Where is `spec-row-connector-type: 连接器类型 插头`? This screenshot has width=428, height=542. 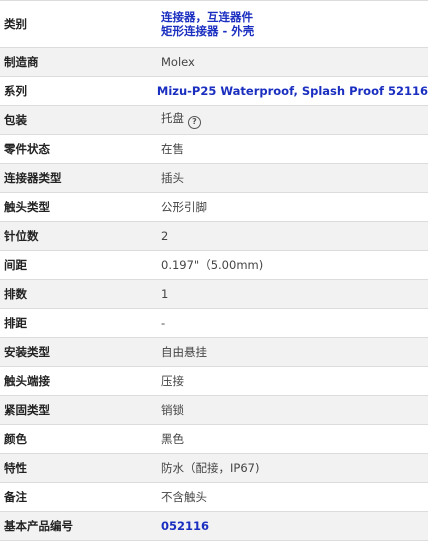 spec-row-connector-type: 连接器类型 插头 is located at coordinates (214, 178).